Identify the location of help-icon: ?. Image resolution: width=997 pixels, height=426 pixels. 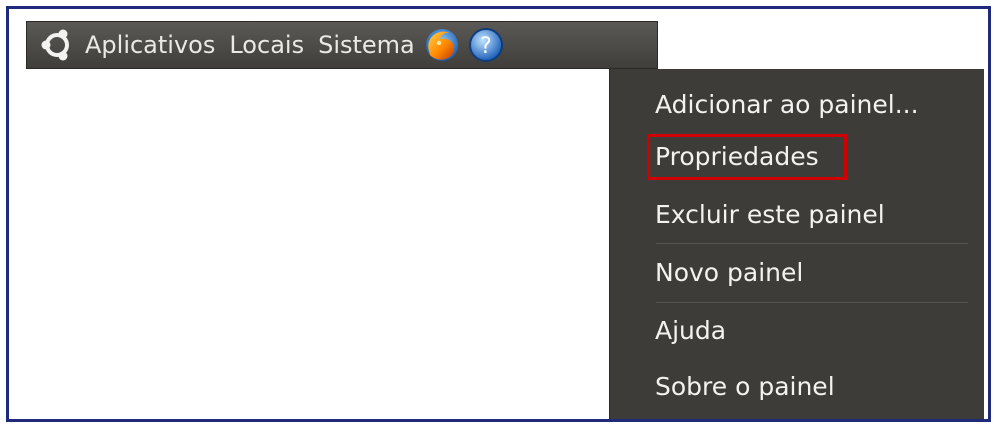
(486, 45).